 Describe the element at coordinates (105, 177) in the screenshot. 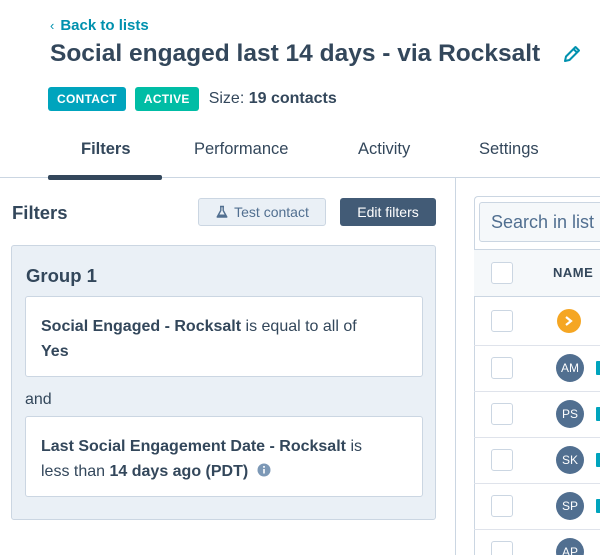

I see `active-tab-indicator` at that location.